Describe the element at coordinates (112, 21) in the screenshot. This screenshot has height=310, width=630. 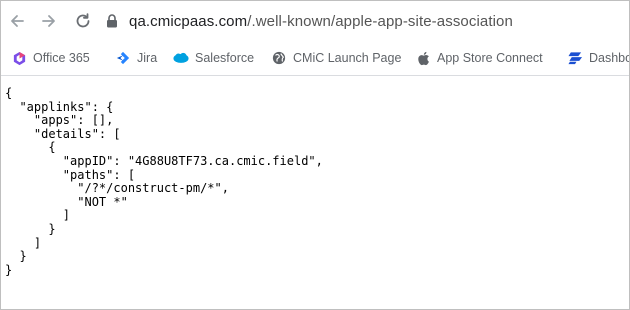
I see `lock-icon` at that location.